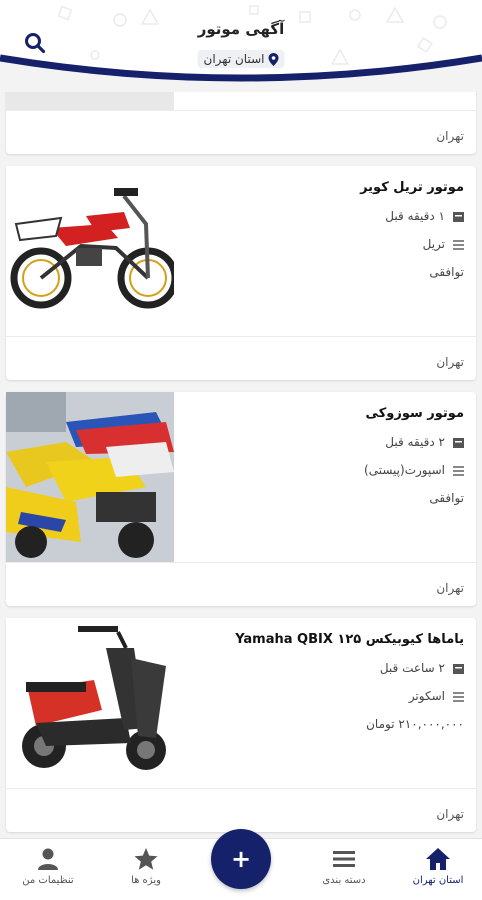  What do you see at coordinates (324, 696) in the screenshot?
I see `listing-category-row: اسکوتر` at bounding box center [324, 696].